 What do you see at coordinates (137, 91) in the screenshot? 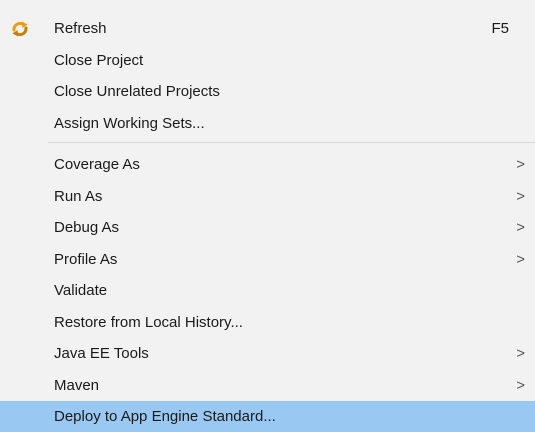
I see `menu-item-label: Close Unrelated Projects` at bounding box center [137, 91].